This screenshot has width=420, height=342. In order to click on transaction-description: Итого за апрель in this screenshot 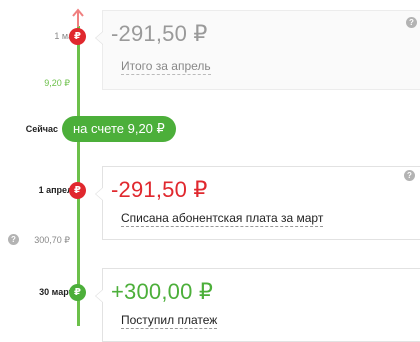, I will do `click(166, 67)`.